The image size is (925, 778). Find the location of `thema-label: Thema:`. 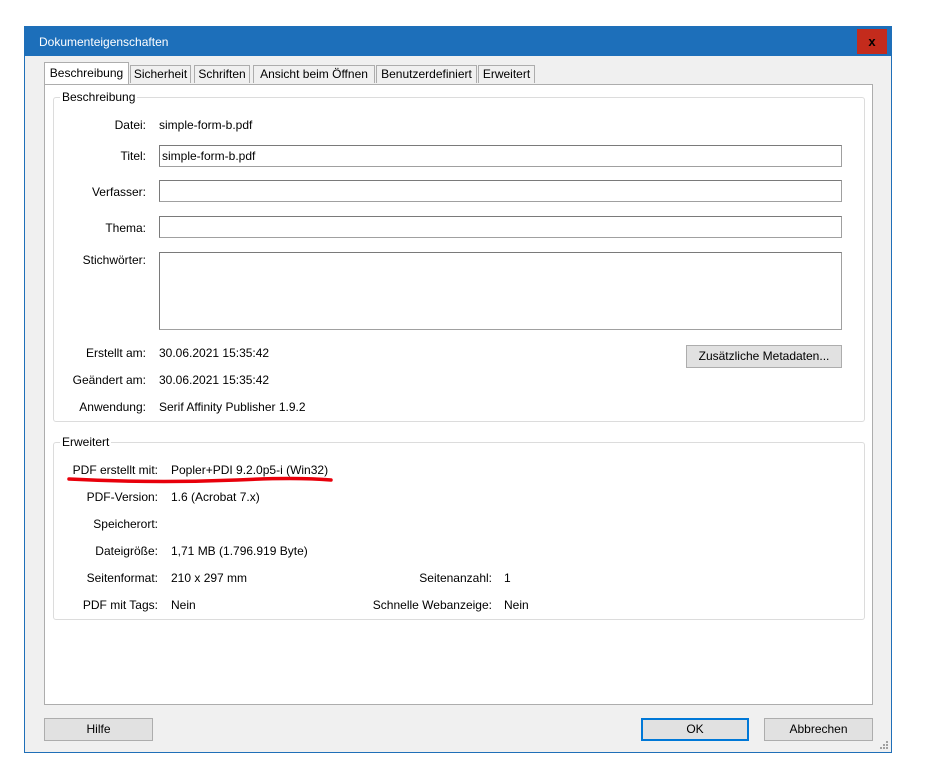

thema-label: Thema: is located at coordinates (125, 228).